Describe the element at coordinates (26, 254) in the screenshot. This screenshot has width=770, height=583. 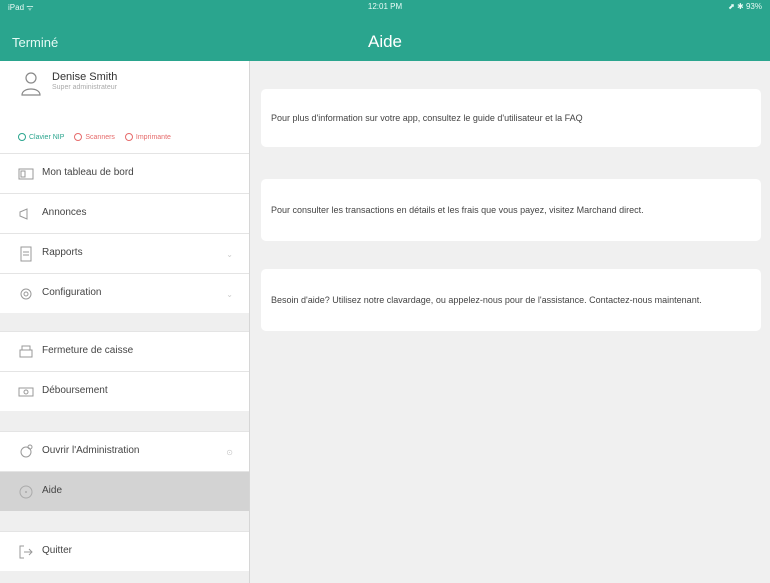
I see `document-icon` at that location.